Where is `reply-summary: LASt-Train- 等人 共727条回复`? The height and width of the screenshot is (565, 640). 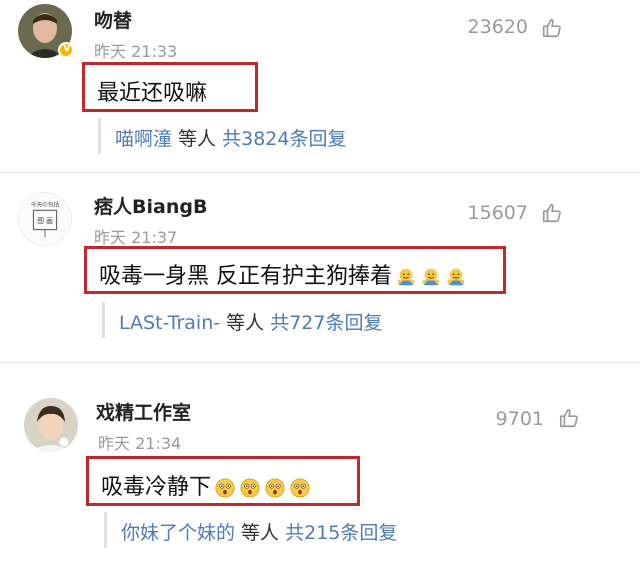
reply-summary: LASt-Train- 等人 共727条回复 is located at coordinates (262, 320).